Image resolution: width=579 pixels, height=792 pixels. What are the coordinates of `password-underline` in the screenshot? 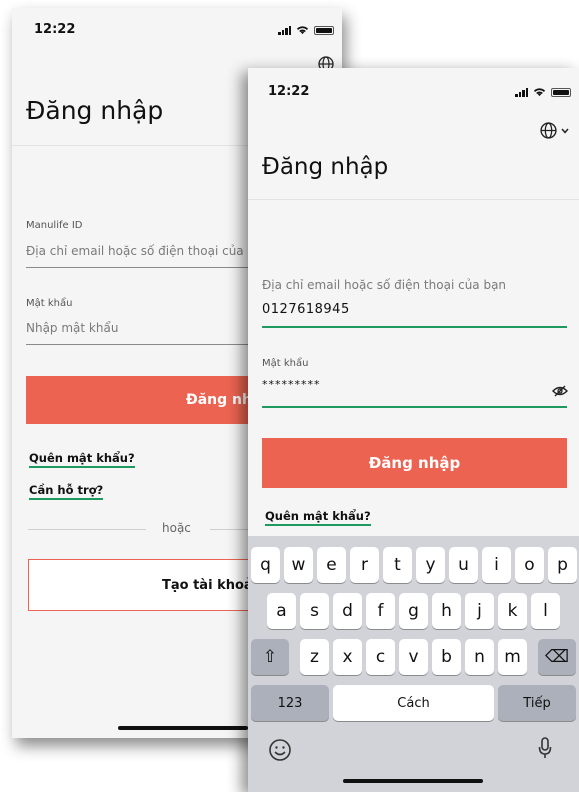 It's located at (414, 407).